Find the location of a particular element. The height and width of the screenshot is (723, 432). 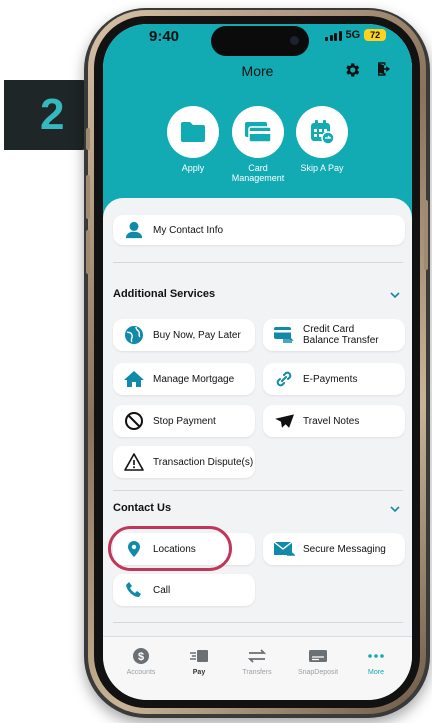

folder-icon is located at coordinates (193, 132).